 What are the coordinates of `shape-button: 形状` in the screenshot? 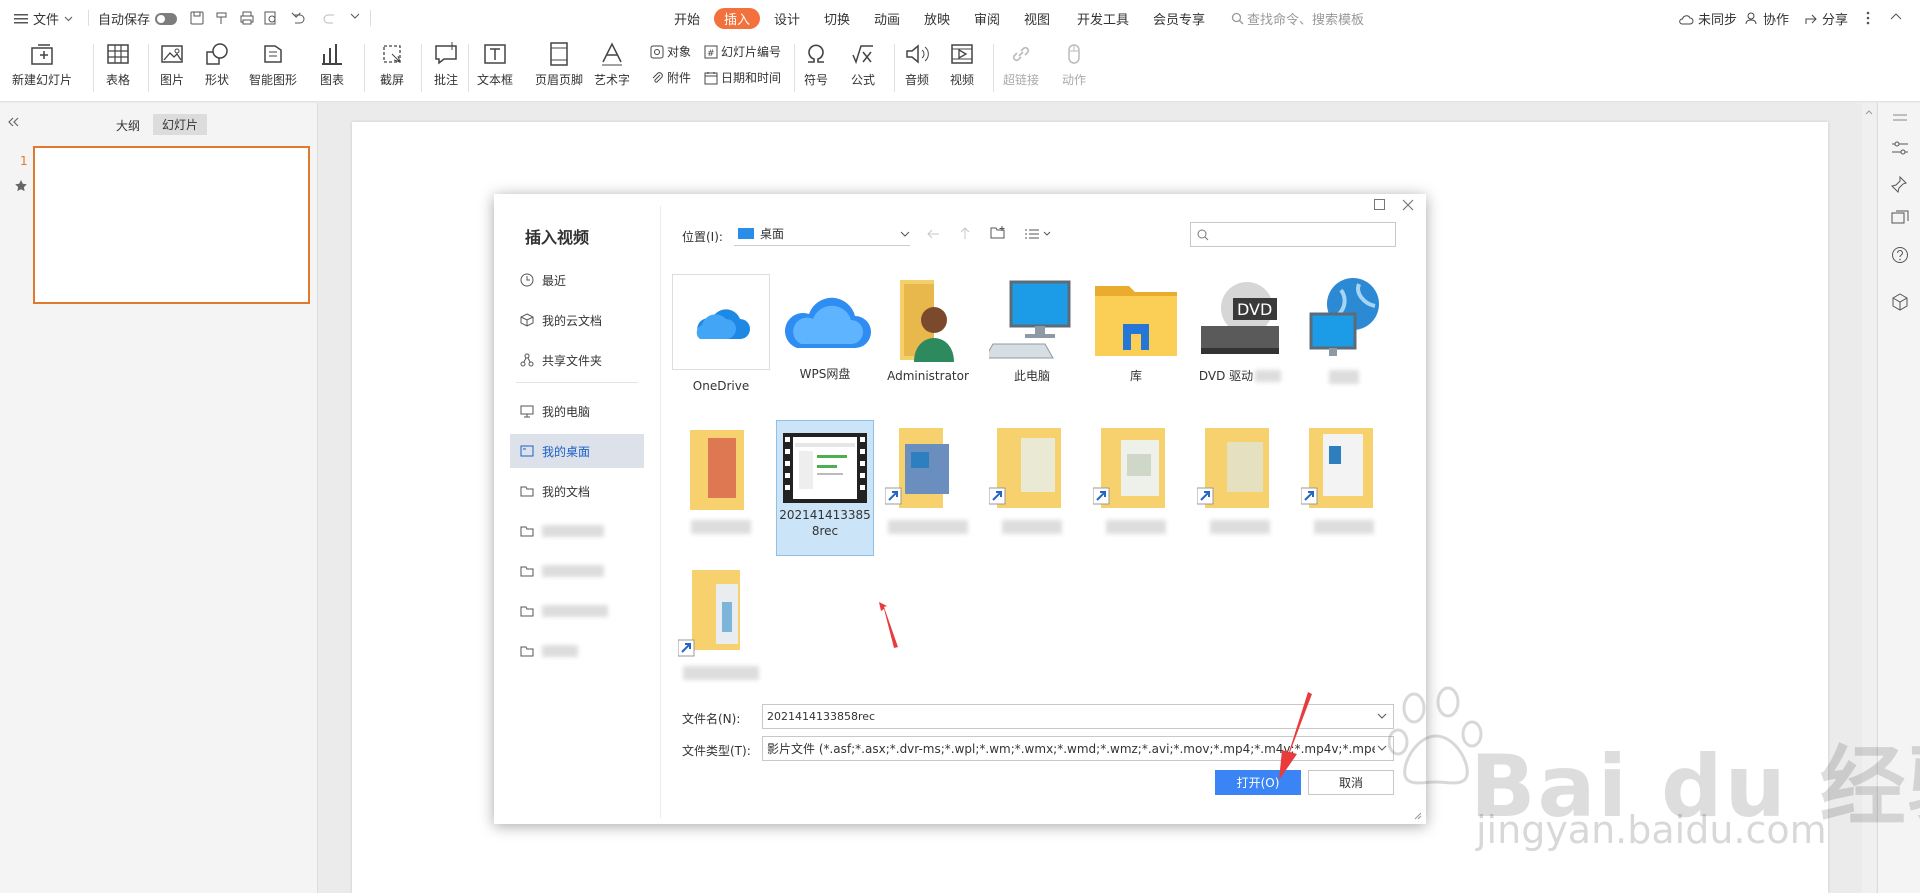 It's located at (217, 64).